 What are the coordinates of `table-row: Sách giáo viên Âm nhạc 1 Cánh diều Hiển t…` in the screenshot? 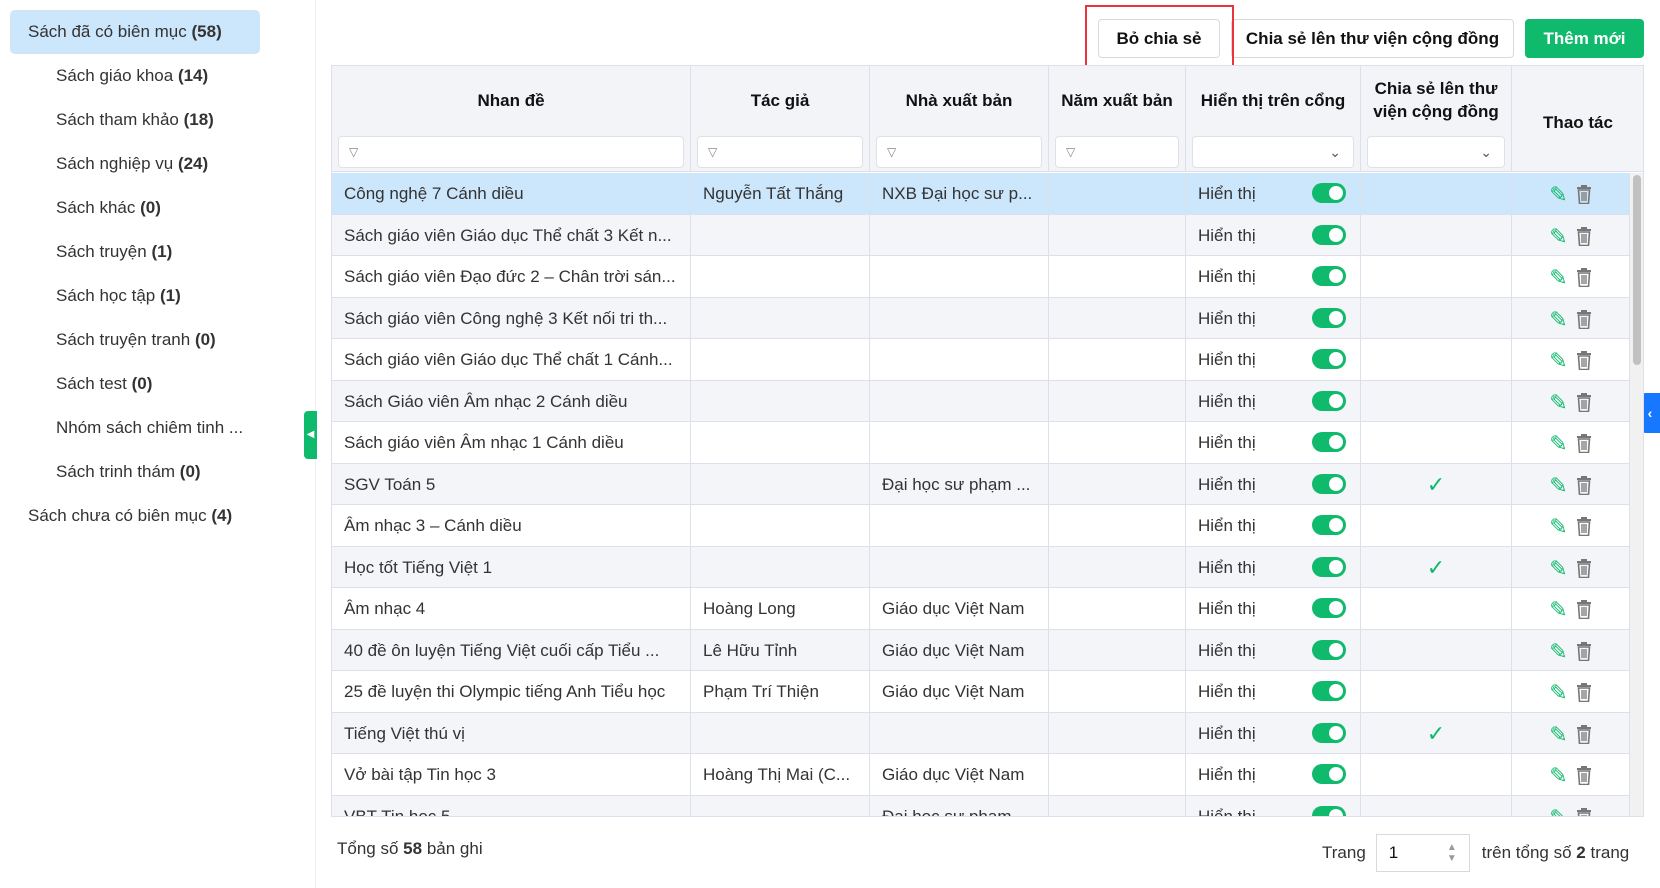 It's located at (981, 443).